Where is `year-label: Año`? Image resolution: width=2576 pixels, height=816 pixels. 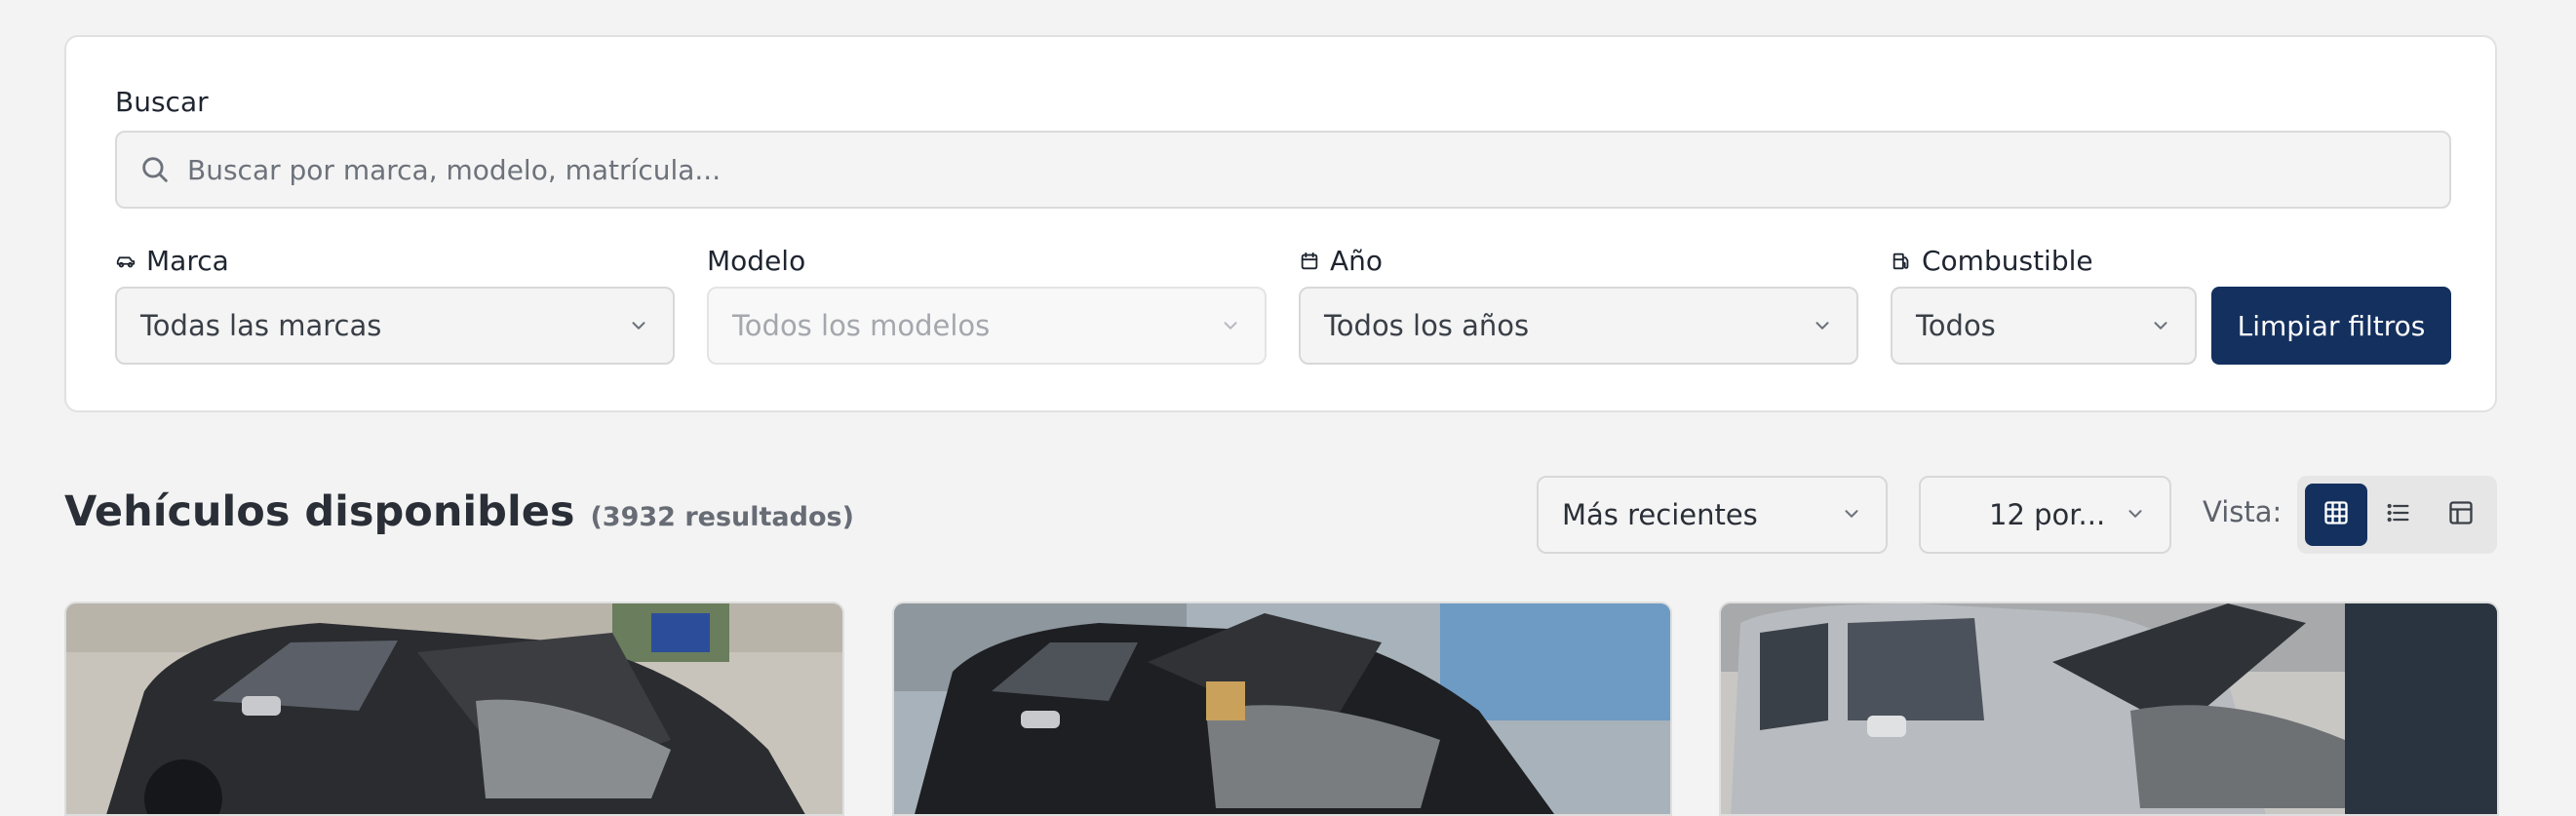 year-label: Año is located at coordinates (1357, 261).